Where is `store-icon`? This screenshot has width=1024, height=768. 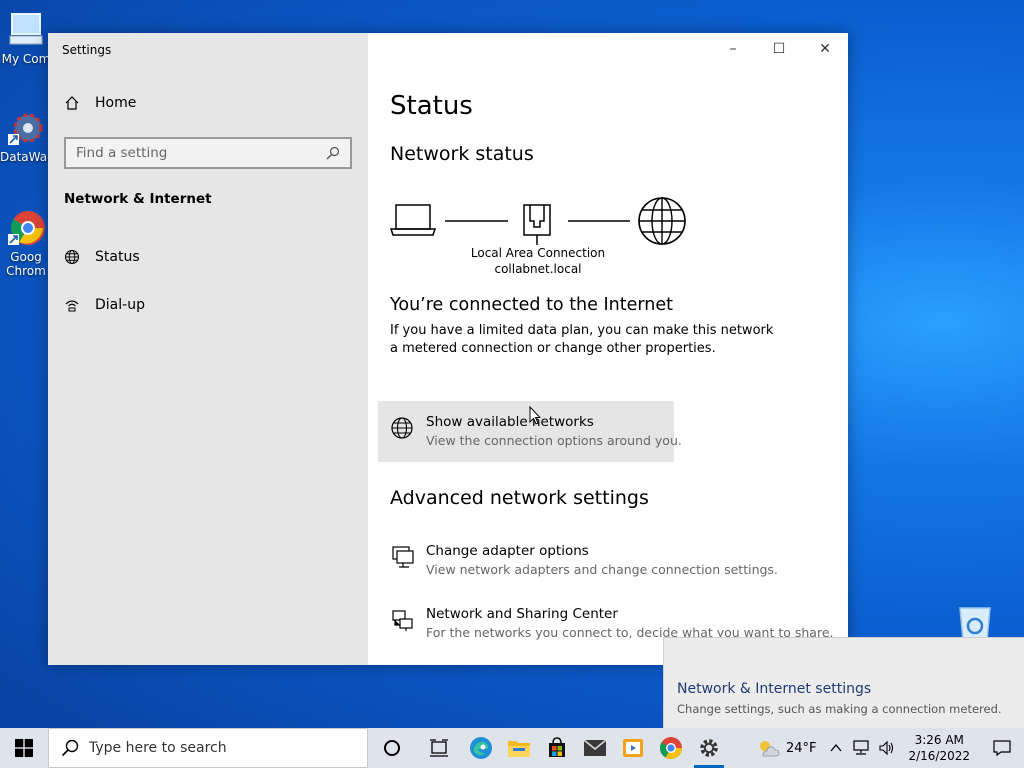 store-icon is located at coordinates (557, 747).